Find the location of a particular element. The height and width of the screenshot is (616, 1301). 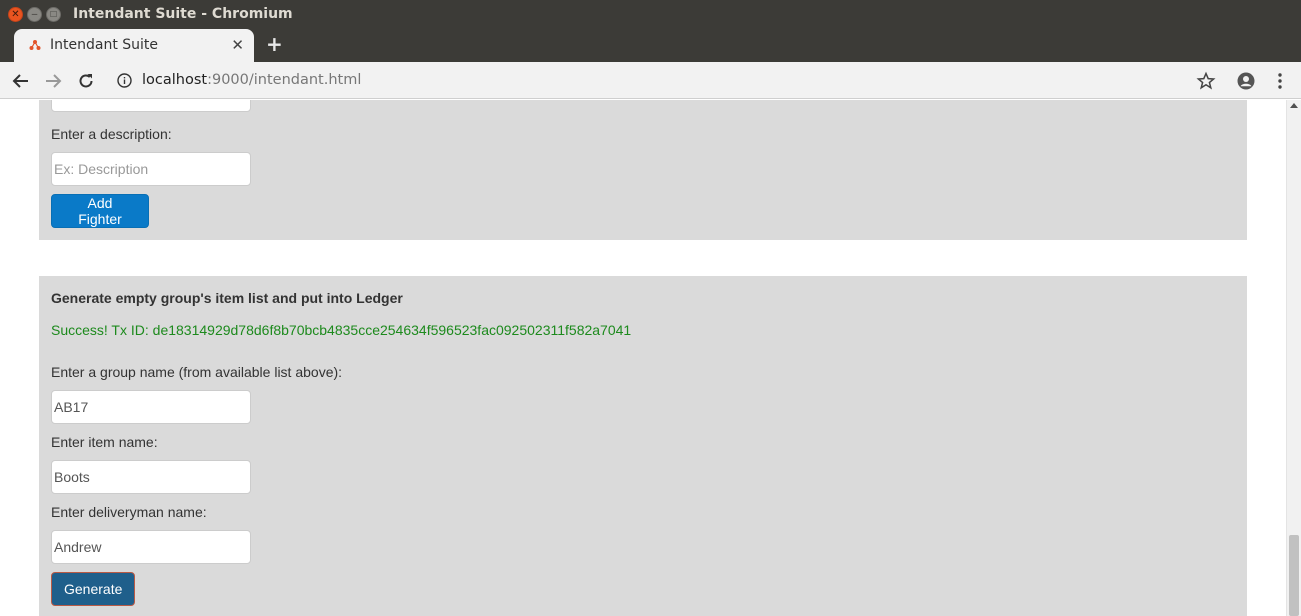

browser-toolbar: localhost:9000/intendant.html is located at coordinates (650, 80).